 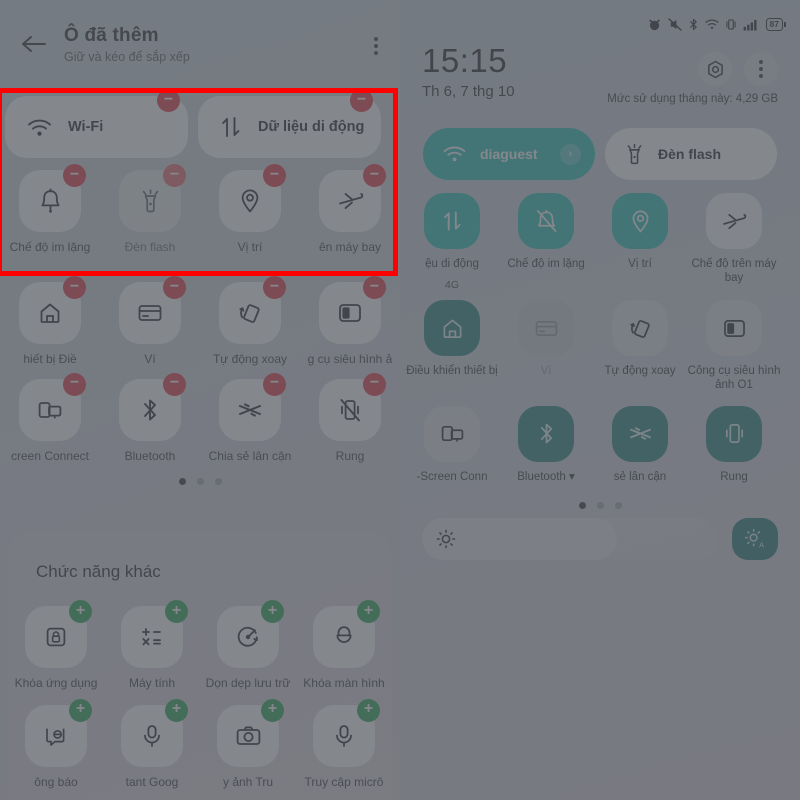 What do you see at coordinates (52, 198) in the screenshot?
I see `tile-silent-mode: −` at bounding box center [52, 198].